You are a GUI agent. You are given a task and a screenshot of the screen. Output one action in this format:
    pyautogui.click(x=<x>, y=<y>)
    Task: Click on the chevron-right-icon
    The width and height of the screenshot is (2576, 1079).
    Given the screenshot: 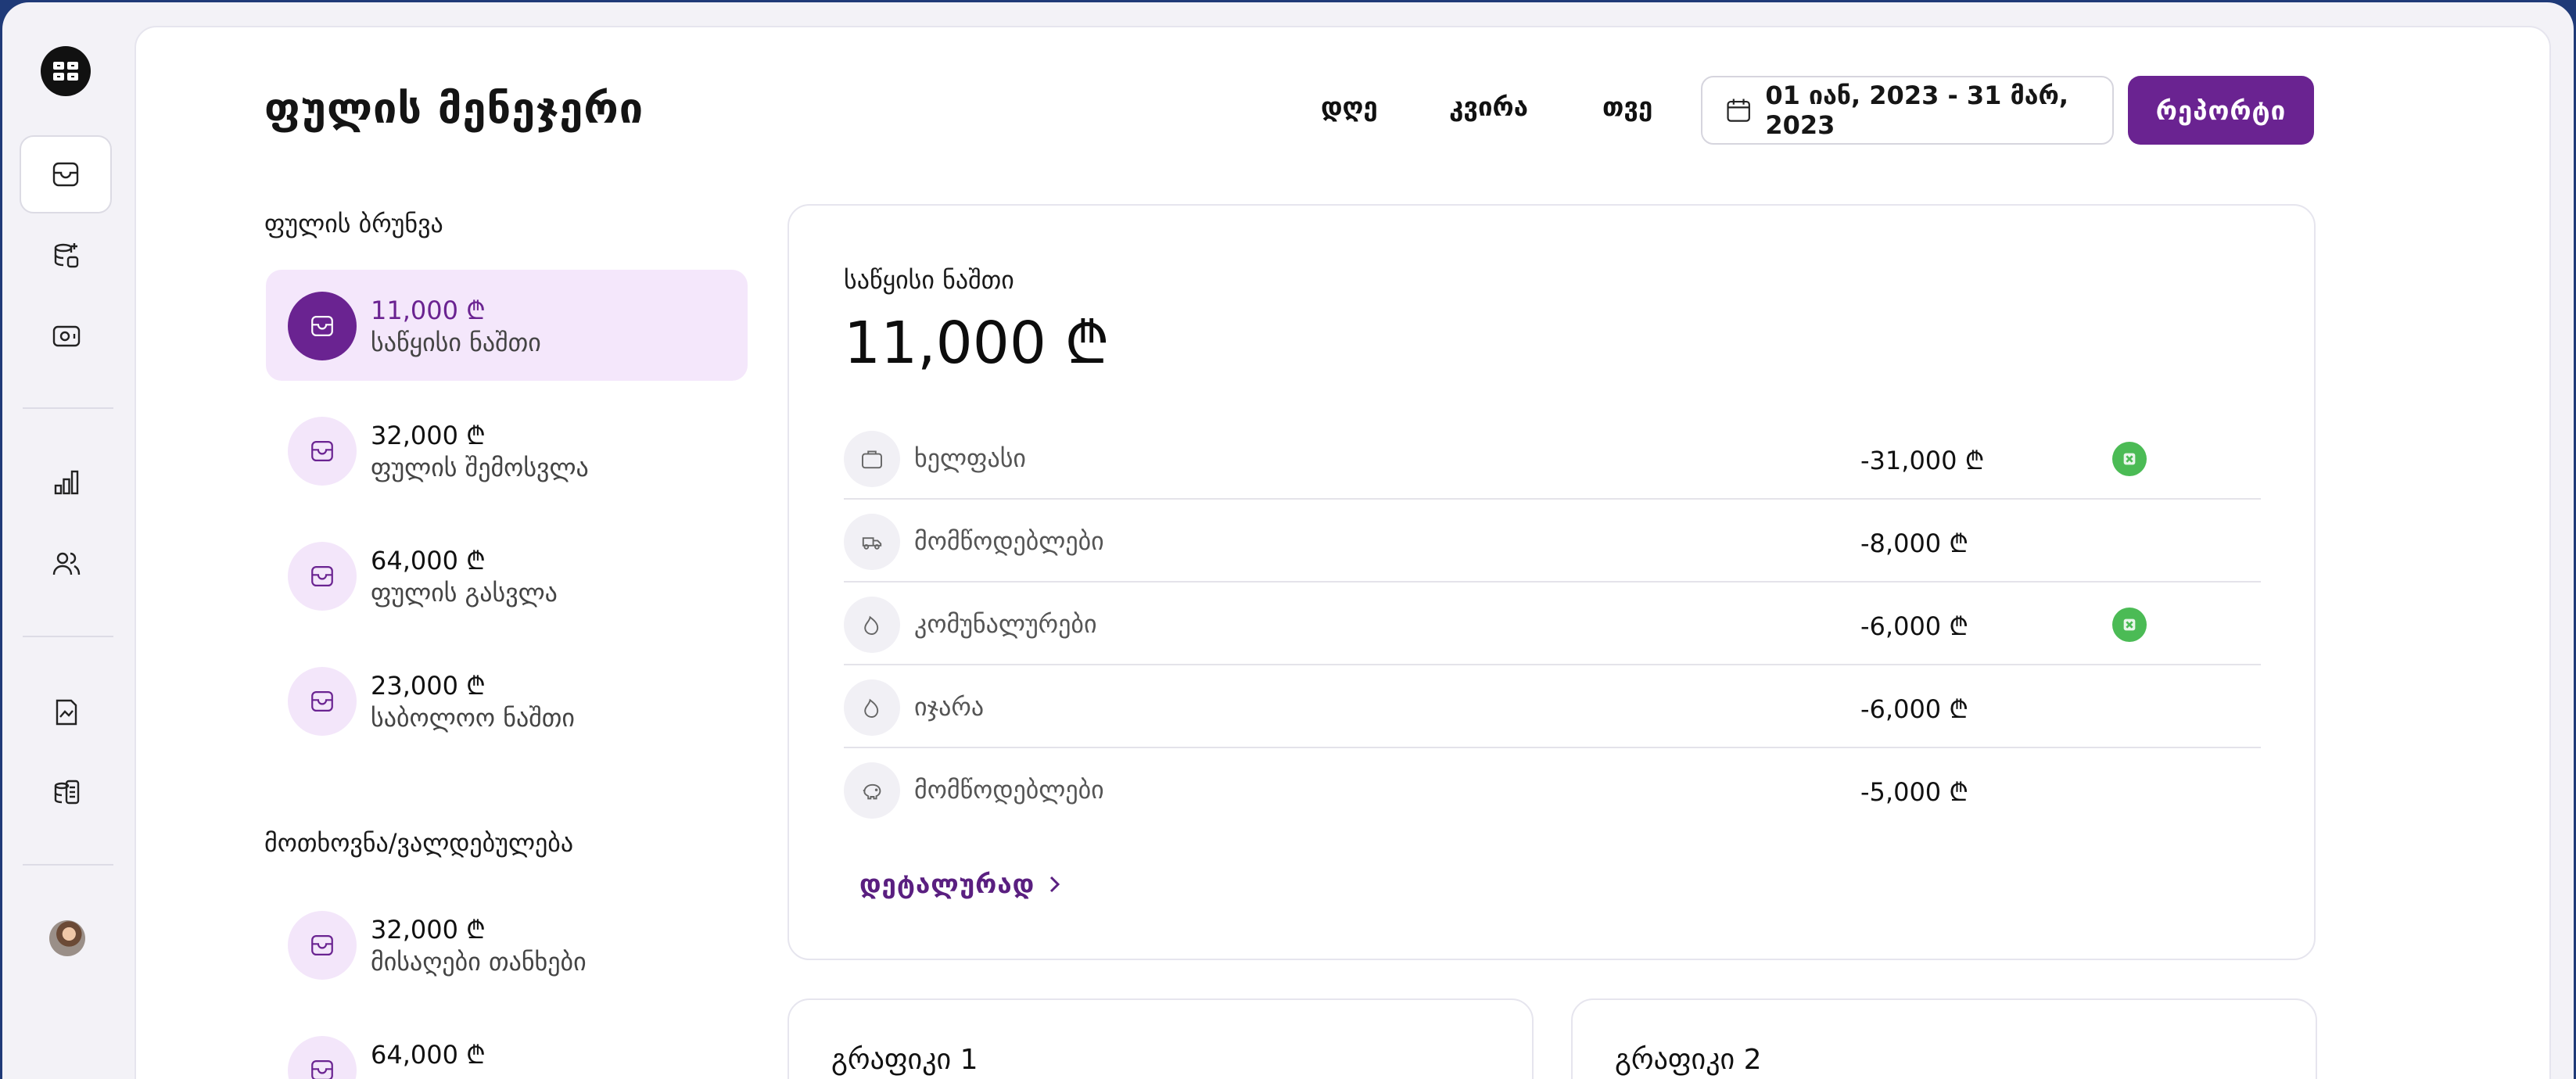 What is the action you would take?
    pyautogui.click(x=1055, y=884)
    